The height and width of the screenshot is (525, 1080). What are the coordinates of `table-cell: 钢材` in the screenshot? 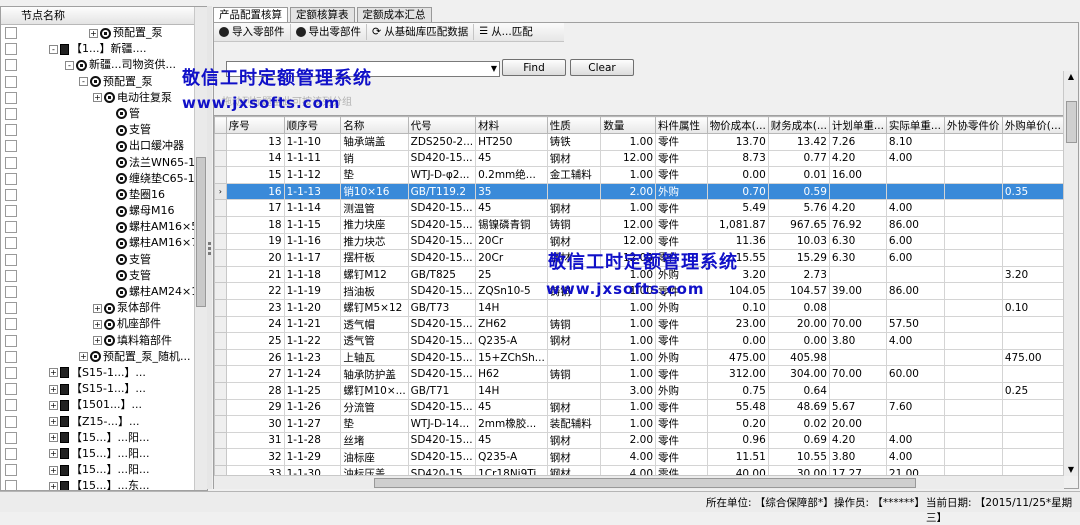 It's located at (574, 208).